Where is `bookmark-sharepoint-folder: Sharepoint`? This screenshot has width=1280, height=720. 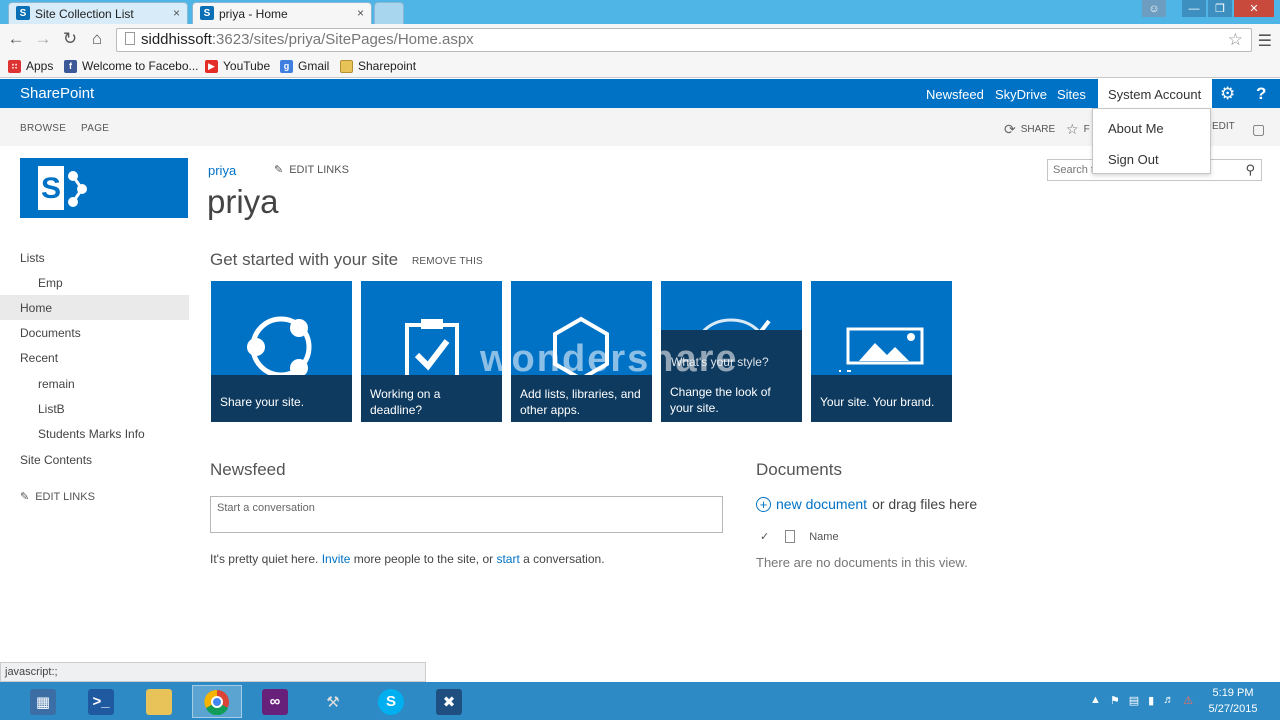 bookmark-sharepoint-folder: Sharepoint is located at coordinates (378, 66).